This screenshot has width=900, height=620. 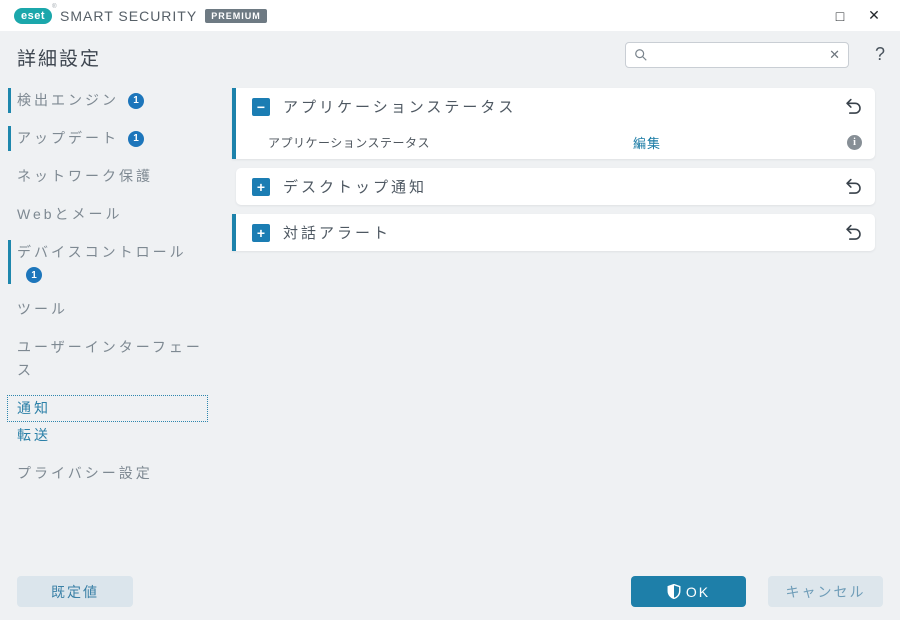 I want to click on section-header-desktop-notifications: + デスクトップ通知, so click(x=555, y=186).